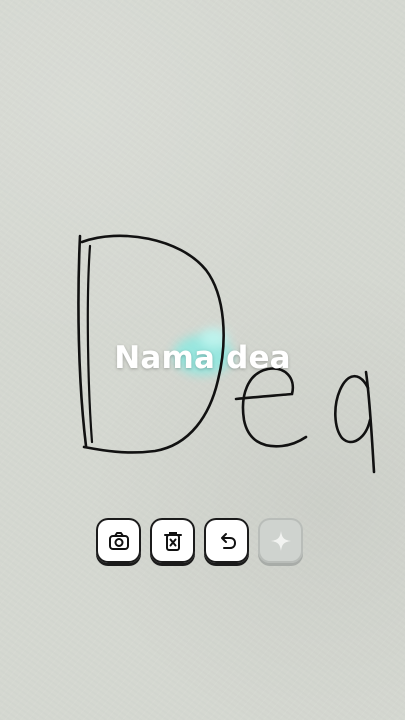 Image resolution: width=405 pixels, height=720 pixels. Describe the element at coordinates (370, 422) in the screenshot. I see `letter-a-stem` at that location.